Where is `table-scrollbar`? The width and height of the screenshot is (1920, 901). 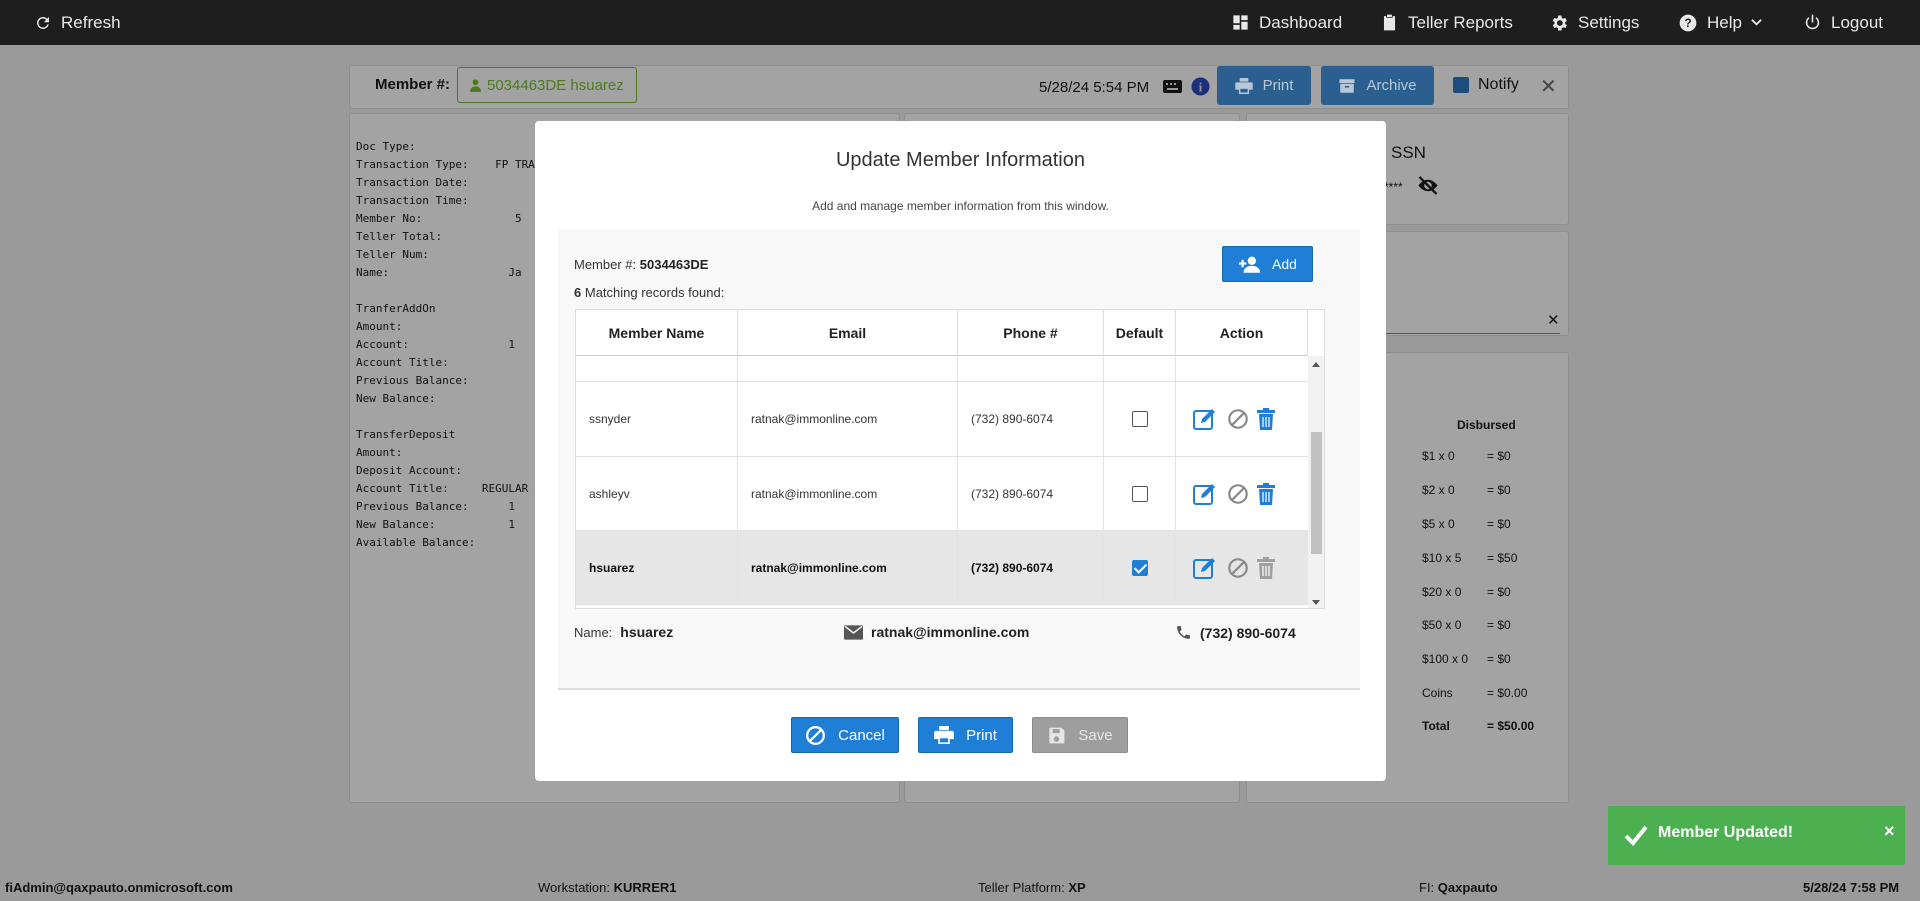 table-scrollbar is located at coordinates (1316, 482).